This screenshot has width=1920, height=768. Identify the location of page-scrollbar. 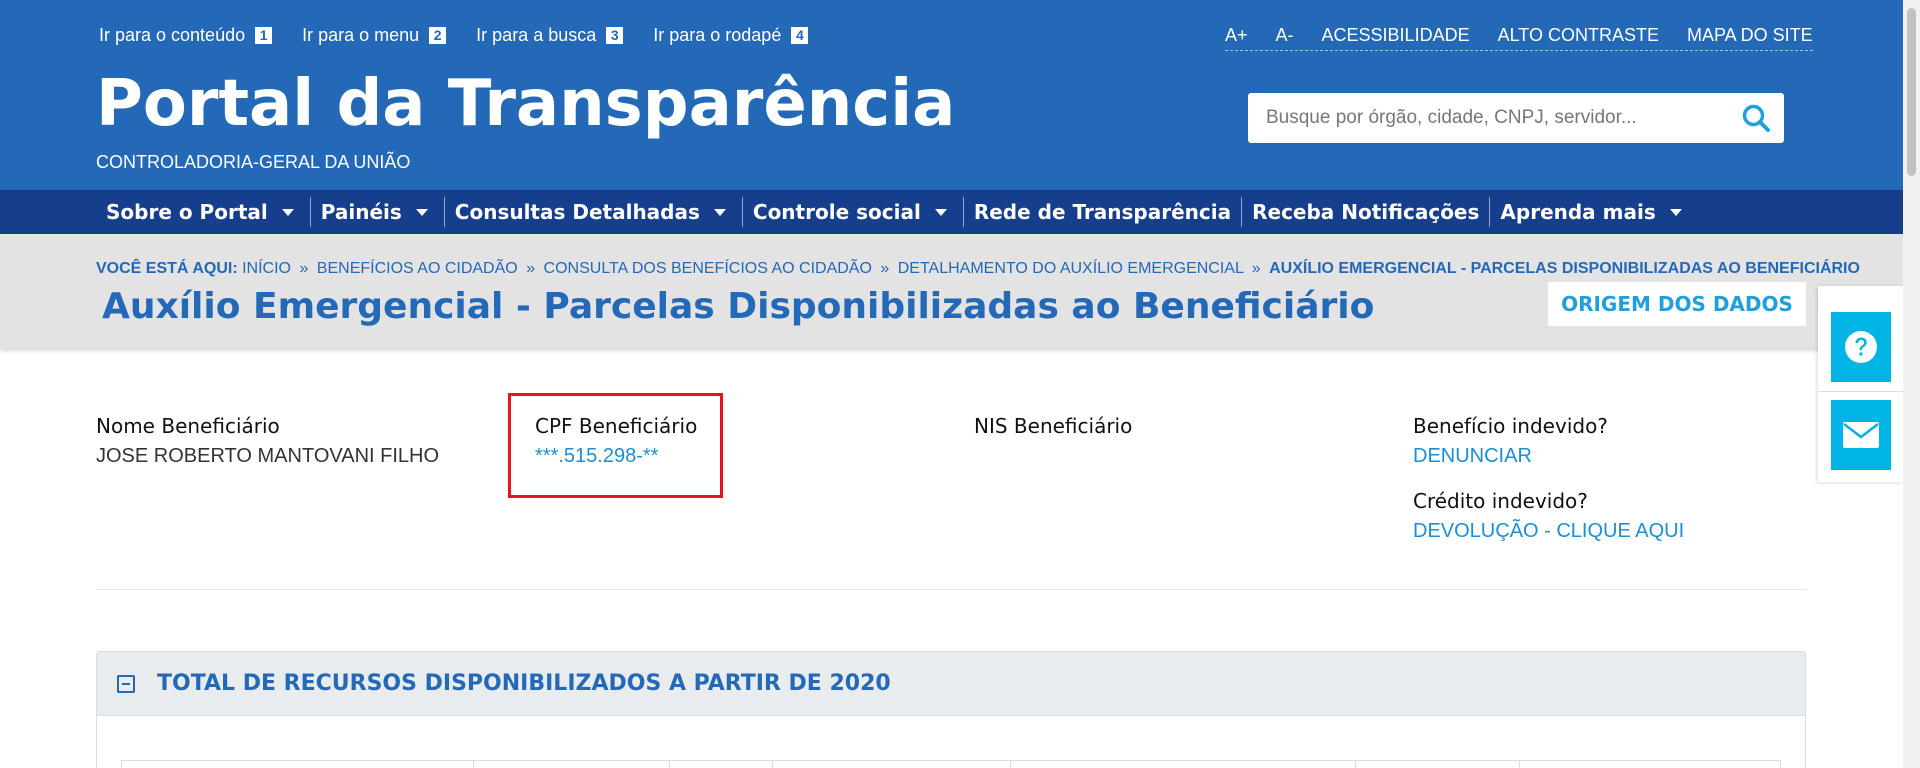
(1911, 384).